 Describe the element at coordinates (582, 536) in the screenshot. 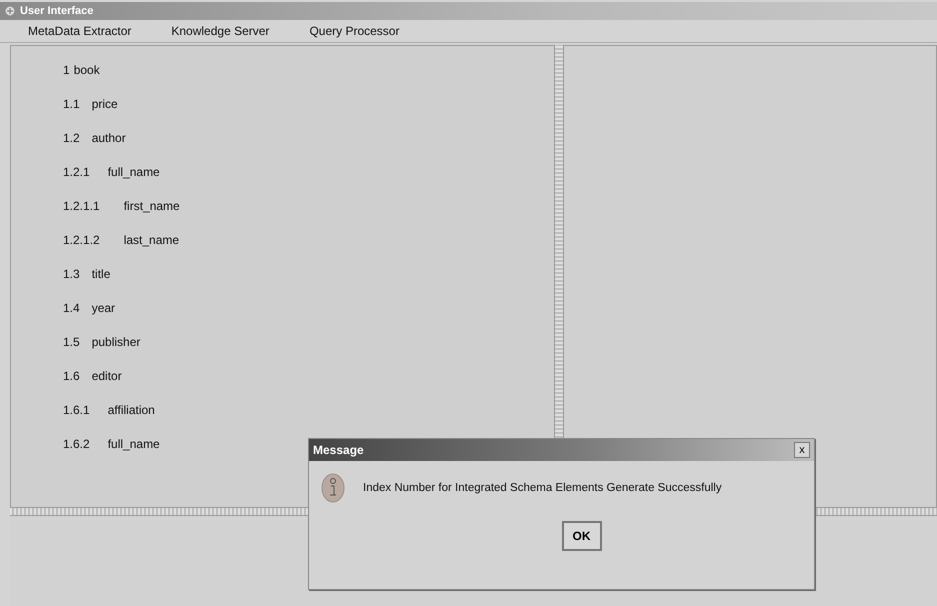

I see `ok-button: OK` at that location.